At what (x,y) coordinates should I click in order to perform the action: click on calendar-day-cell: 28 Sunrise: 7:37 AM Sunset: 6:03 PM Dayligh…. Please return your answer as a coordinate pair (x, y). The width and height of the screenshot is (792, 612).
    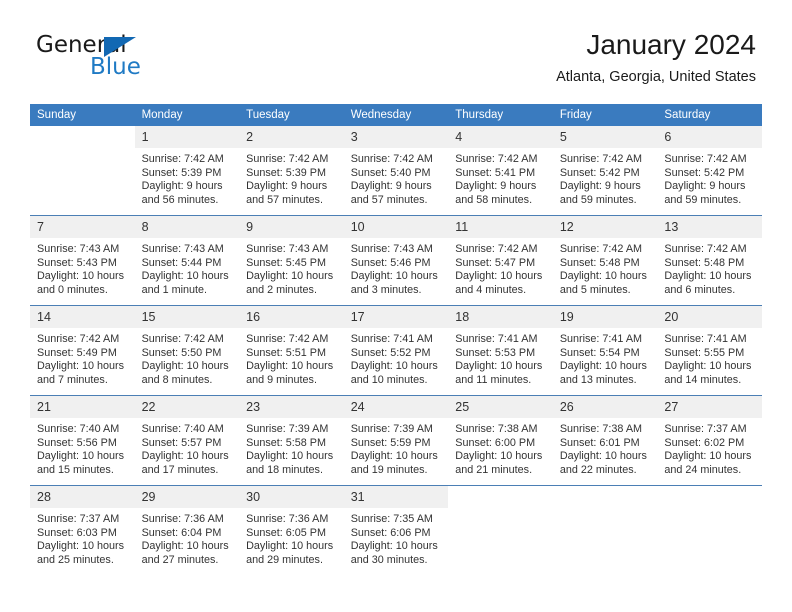
    Looking at the image, I should click on (82, 530).